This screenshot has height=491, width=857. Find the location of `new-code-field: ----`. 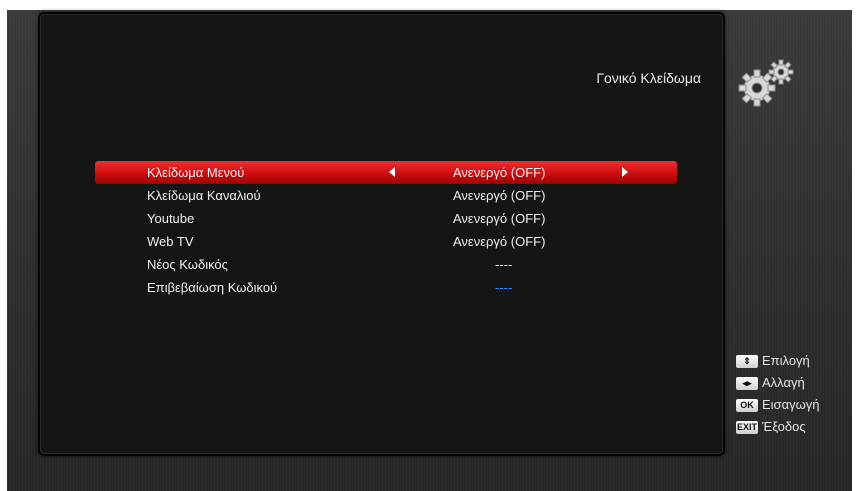

new-code-field: ---- is located at coordinates (503, 264).